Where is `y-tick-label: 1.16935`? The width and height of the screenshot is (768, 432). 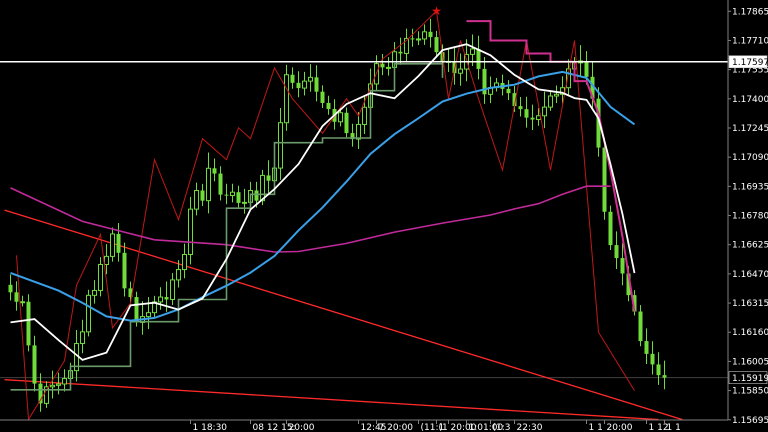
y-tick-label: 1.16935 is located at coordinates (750, 187).